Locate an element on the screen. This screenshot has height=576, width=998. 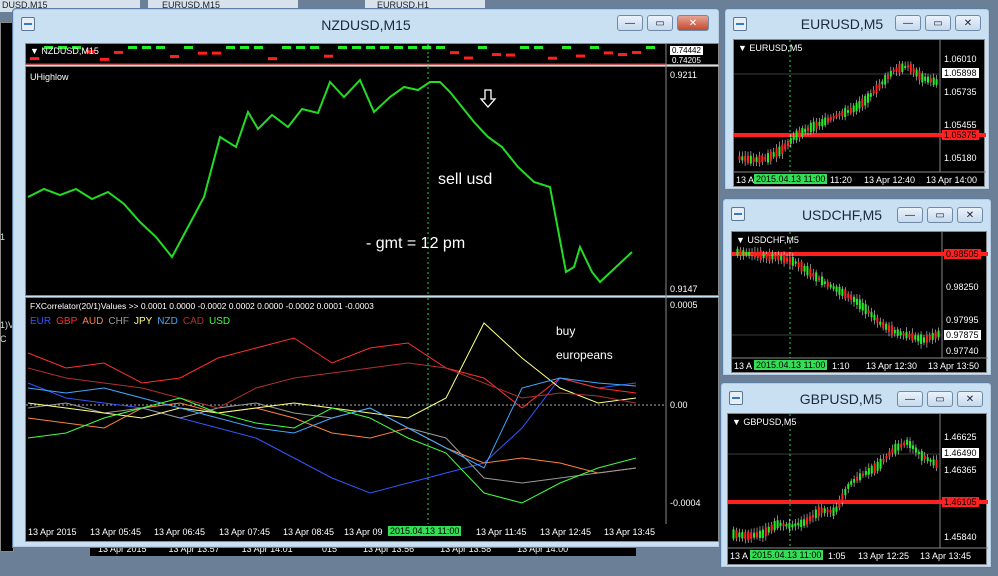
minimize-button: — is located at coordinates (630, 23).